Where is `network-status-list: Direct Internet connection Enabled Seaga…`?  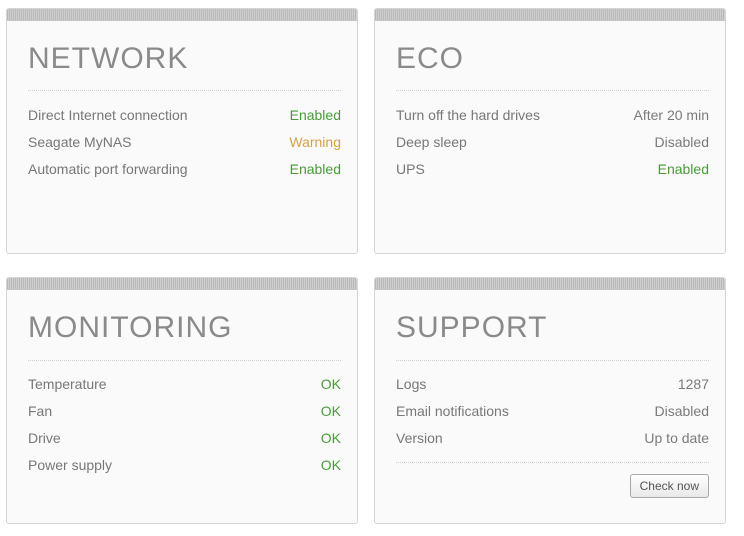
network-status-list: Direct Internet connection Enabled Seaga… is located at coordinates (184, 141).